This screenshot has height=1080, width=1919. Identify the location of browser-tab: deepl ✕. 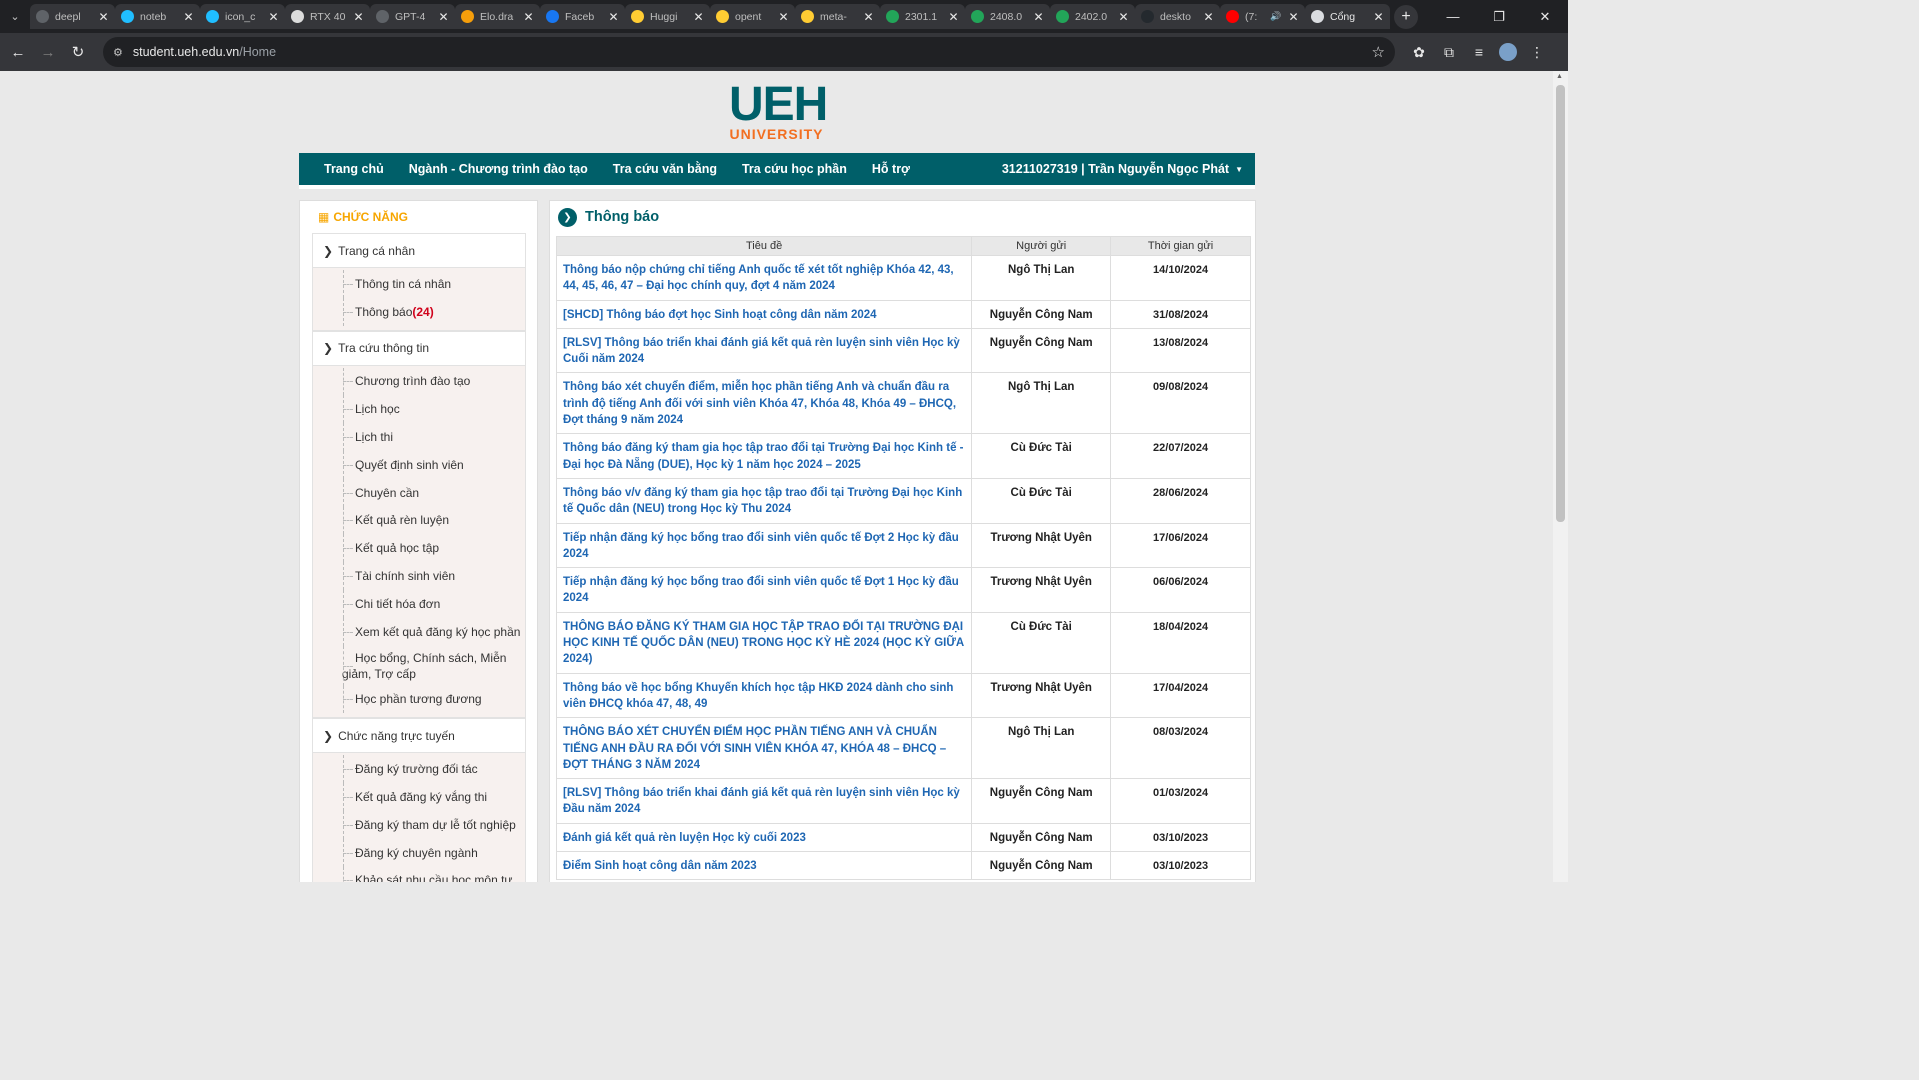
(72, 16).